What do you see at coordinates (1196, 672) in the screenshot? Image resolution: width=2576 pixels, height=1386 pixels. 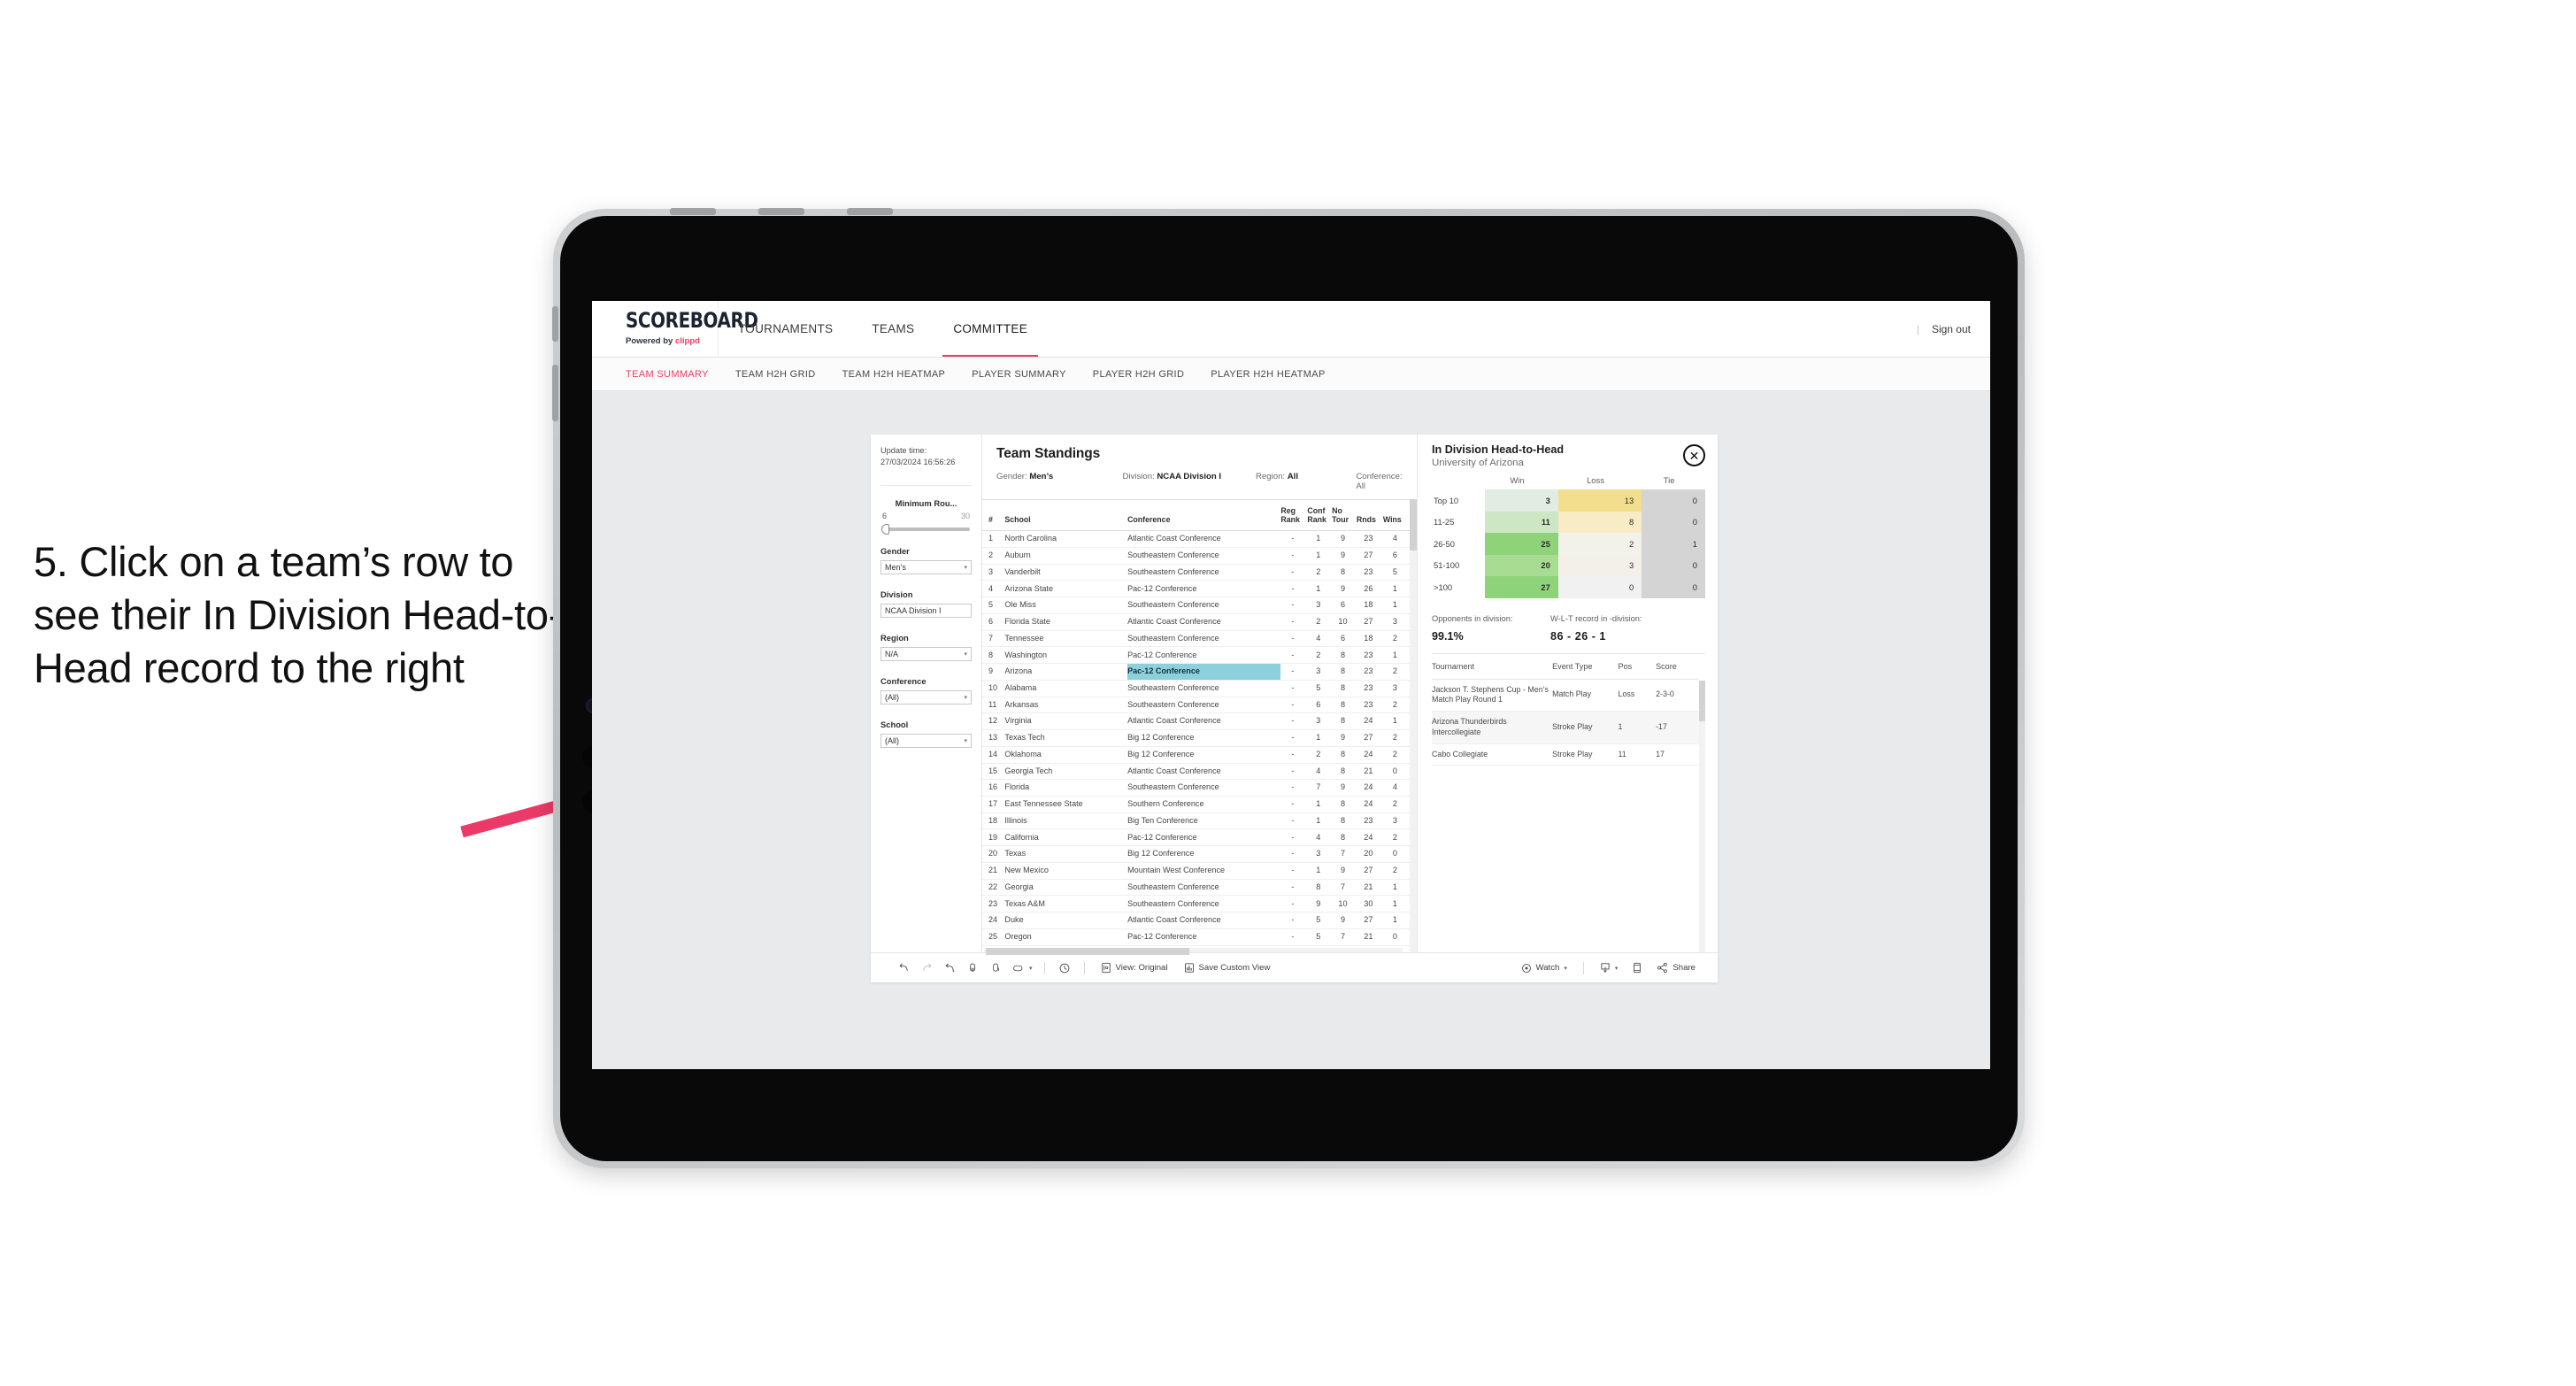 I see `table-row: 9 Arizona Pac-12 Conference -3 8 23 2` at bounding box center [1196, 672].